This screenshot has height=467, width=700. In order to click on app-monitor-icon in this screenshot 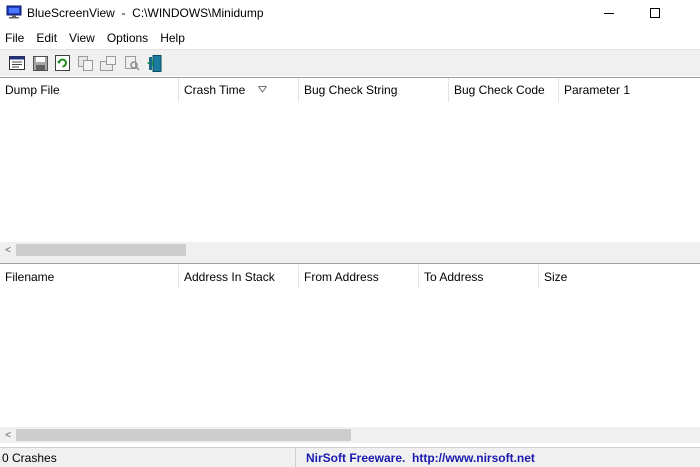, I will do `click(14, 12)`.